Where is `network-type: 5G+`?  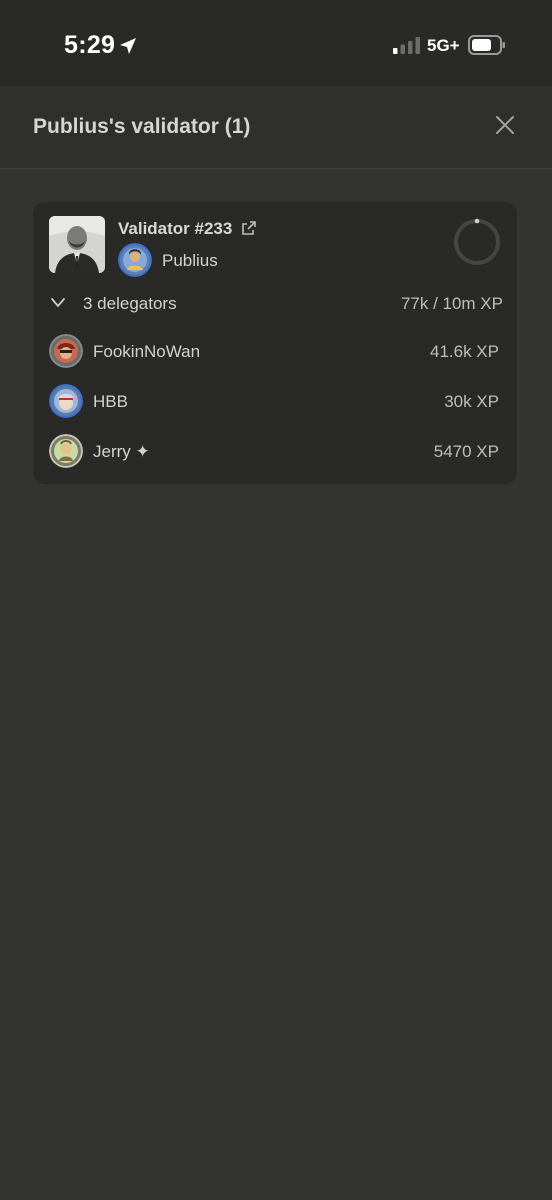
network-type: 5G+ is located at coordinates (443, 45).